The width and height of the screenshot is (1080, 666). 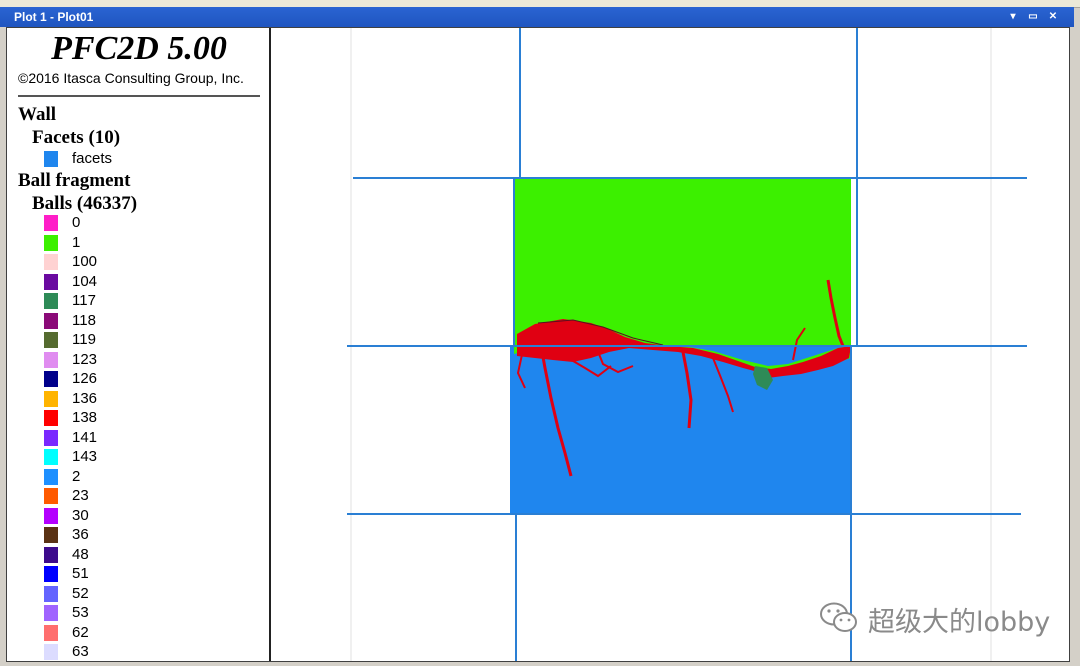 What do you see at coordinates (1013, 17) in the screenshot?
I see `window-menu-button: ▾` at bounding box center [1013, 17].